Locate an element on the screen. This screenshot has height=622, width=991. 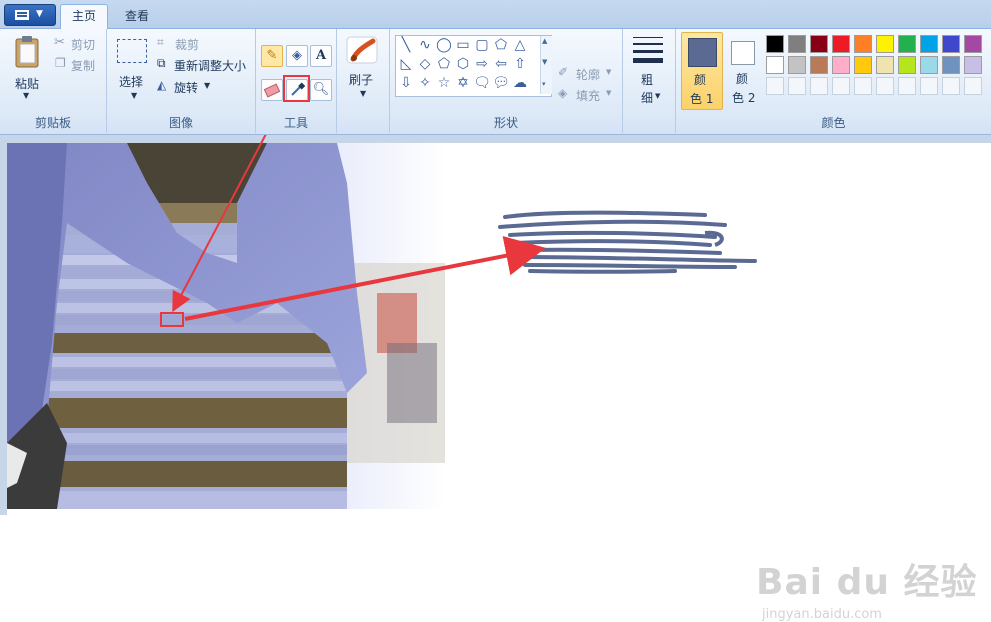
six-point-star-shape-icon: ✡ is located at coordinates (463, 83).